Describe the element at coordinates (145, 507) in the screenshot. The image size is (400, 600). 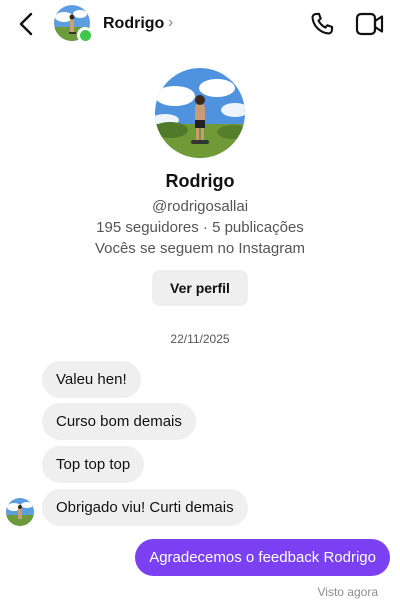
I see `message-bubble-received: Obrigado viu! Curti demais` at that location.